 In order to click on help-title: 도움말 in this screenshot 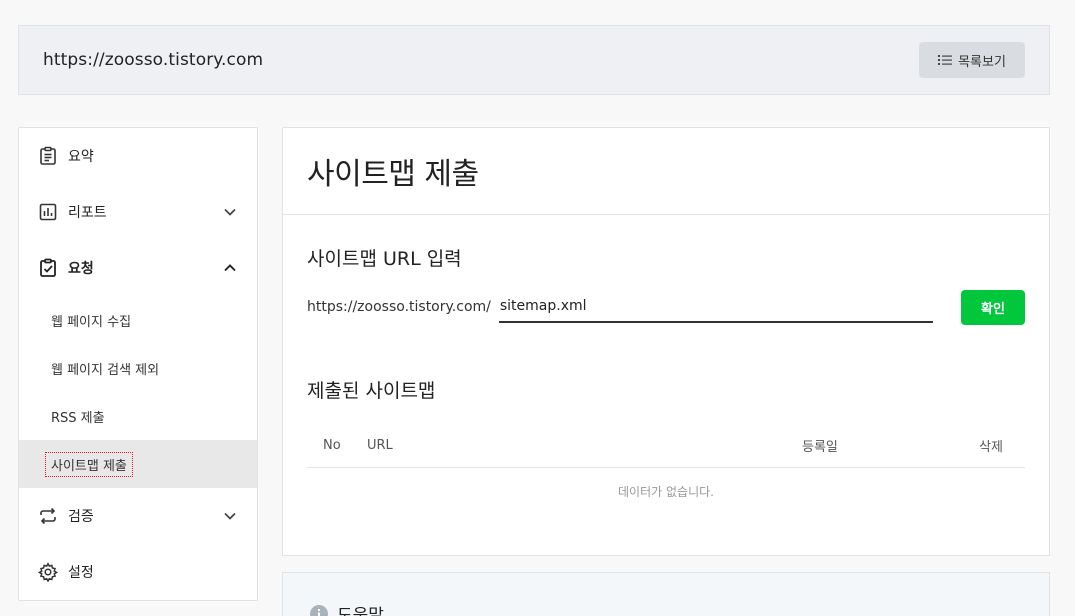, I will do `click(346, 608)`.